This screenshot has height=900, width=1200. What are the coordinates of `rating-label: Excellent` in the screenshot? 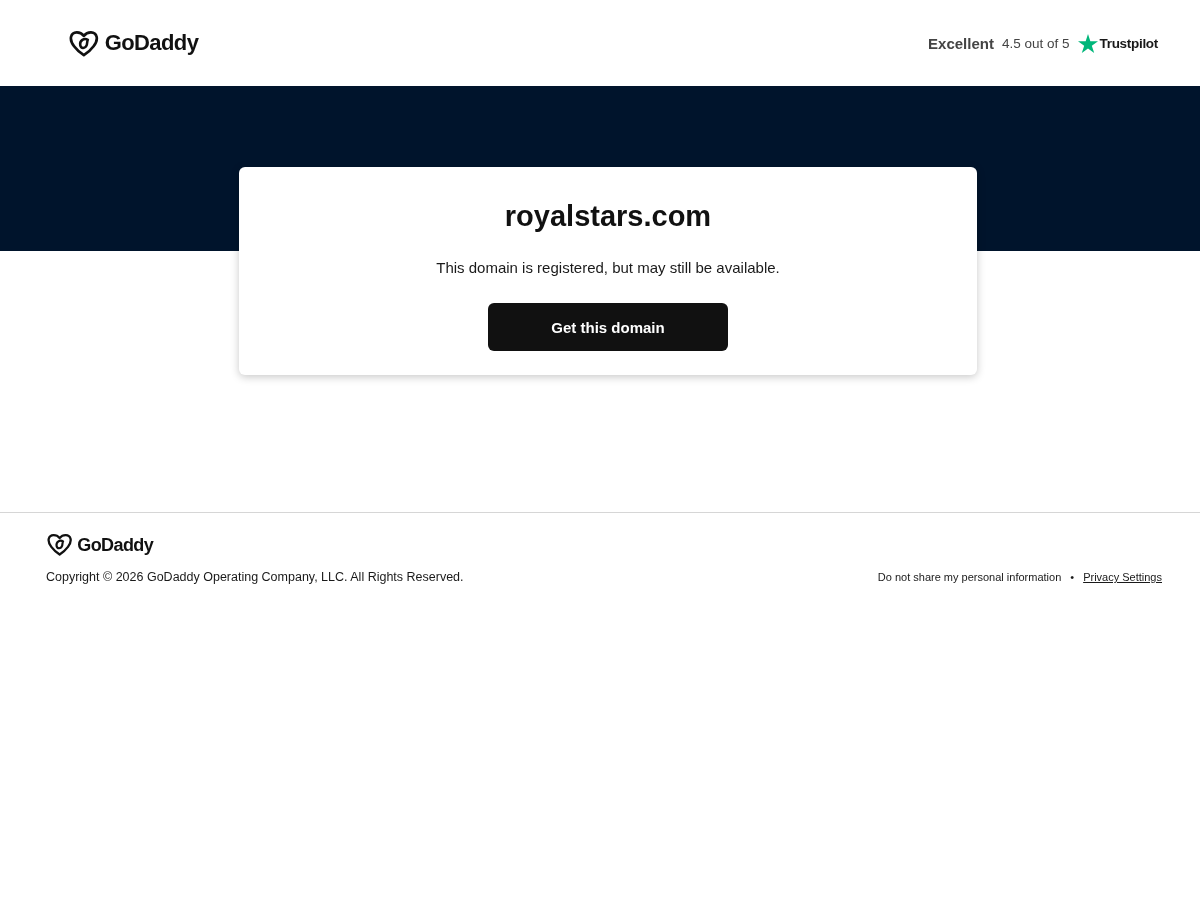 It's located at (961, 43).